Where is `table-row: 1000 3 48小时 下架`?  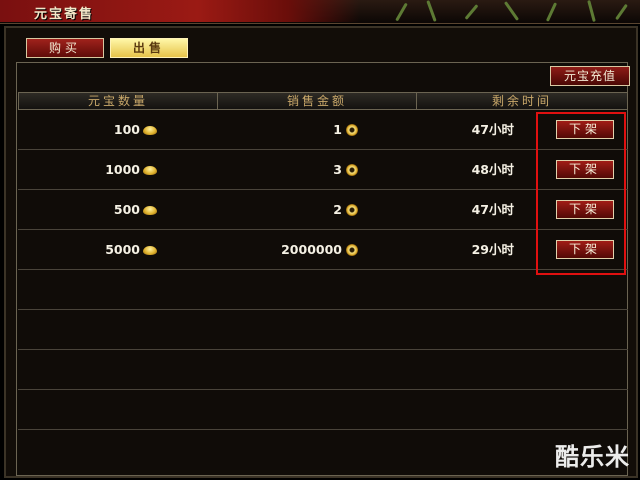
table-row: 1000 3 48小时 下架 is located at coordinates (323, 170).